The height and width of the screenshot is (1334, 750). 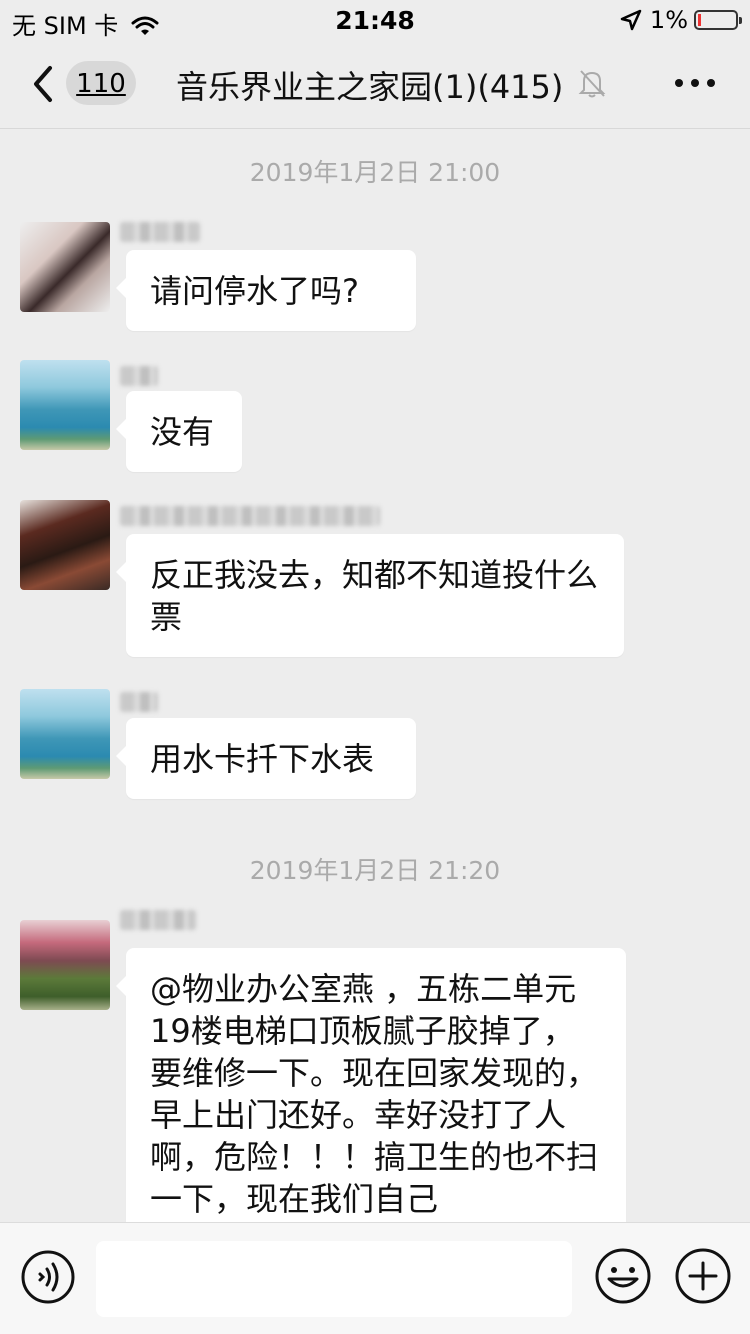 I want to click on message-bubble: 请问停水了吗?, so click(x=266, y=290).